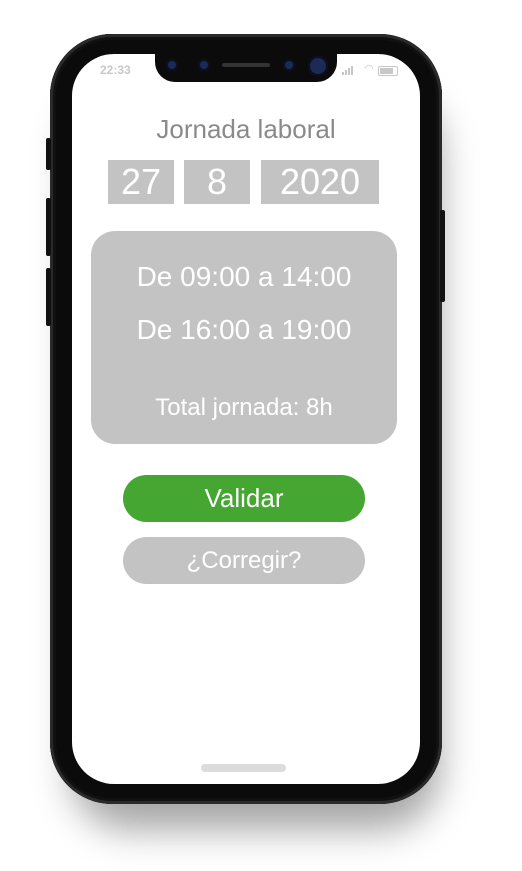 The width and height of the screenshot is (522, 871). I want to click on correct-button: ¿Corregir?, so click(244, 560).